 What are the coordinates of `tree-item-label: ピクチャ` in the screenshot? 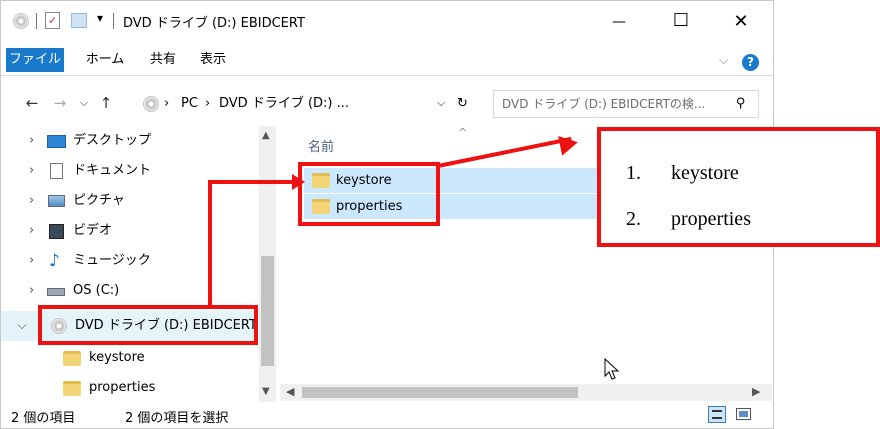 It's located at (99, 200).